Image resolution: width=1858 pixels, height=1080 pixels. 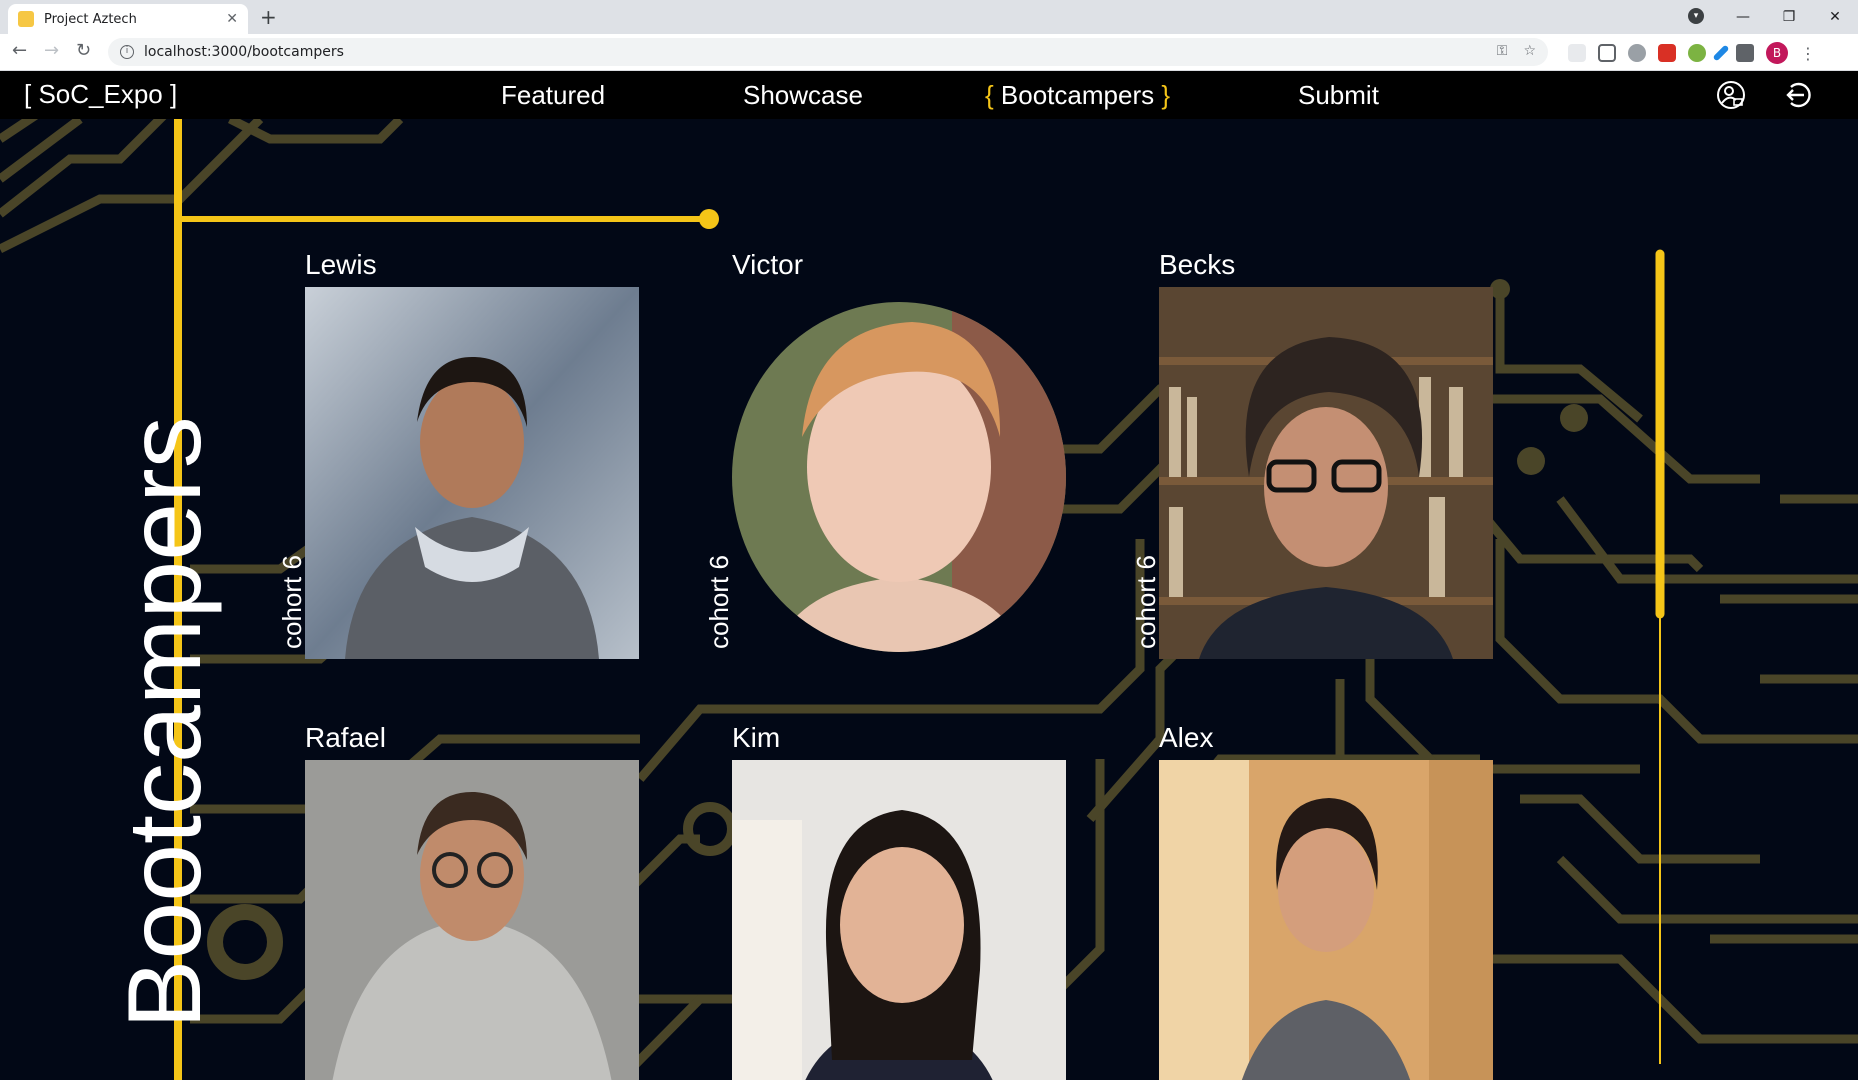 What do you see at coordinates (341, 264) in the screenshot?
I see `bootcamper-name: Lewis` at bounding box center [341, 264].